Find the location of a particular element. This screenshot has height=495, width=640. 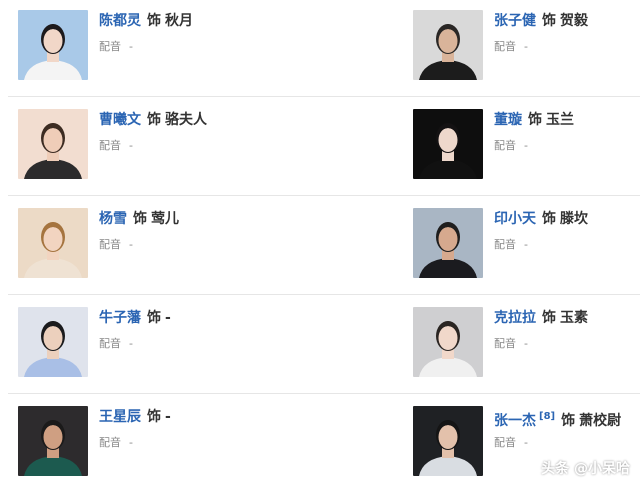

cast-card: 张子健饰贺毅配音 - is located at coordinates (526, 49).